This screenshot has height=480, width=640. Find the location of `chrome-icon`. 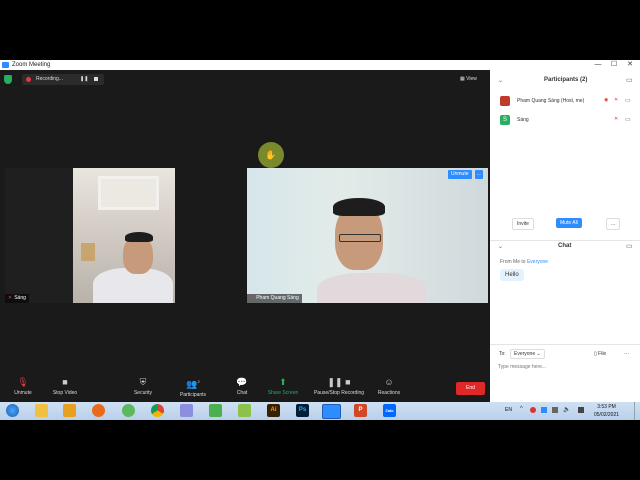

chrome-icon is located at coordinates (157, 410).